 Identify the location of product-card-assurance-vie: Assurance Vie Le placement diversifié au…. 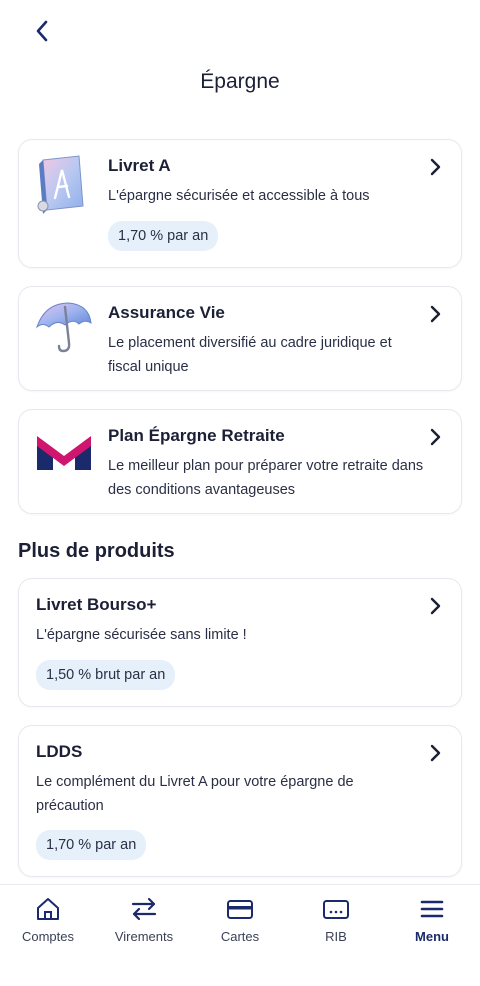
(240, 338).